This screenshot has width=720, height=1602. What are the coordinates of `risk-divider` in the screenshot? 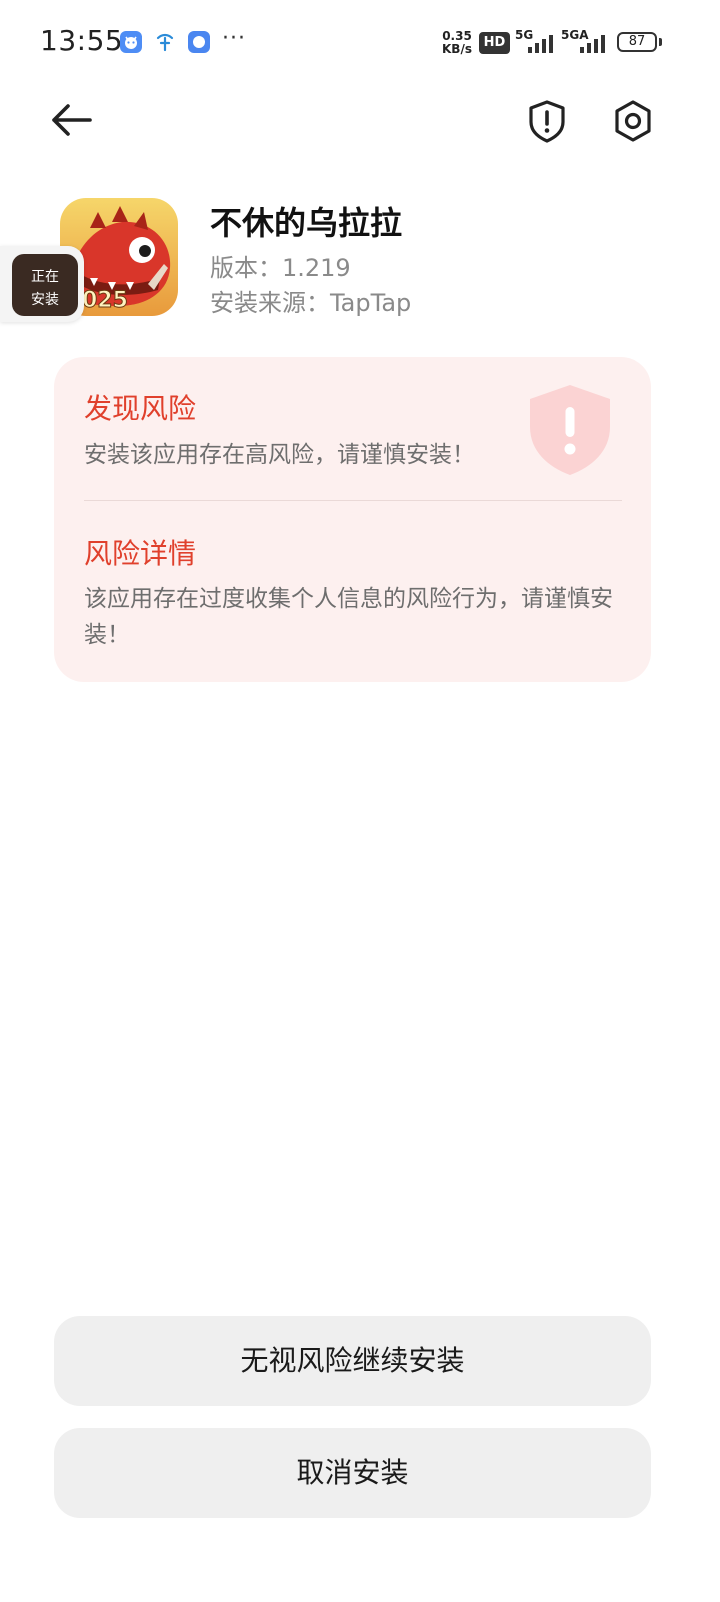 It's located at (353, 500).